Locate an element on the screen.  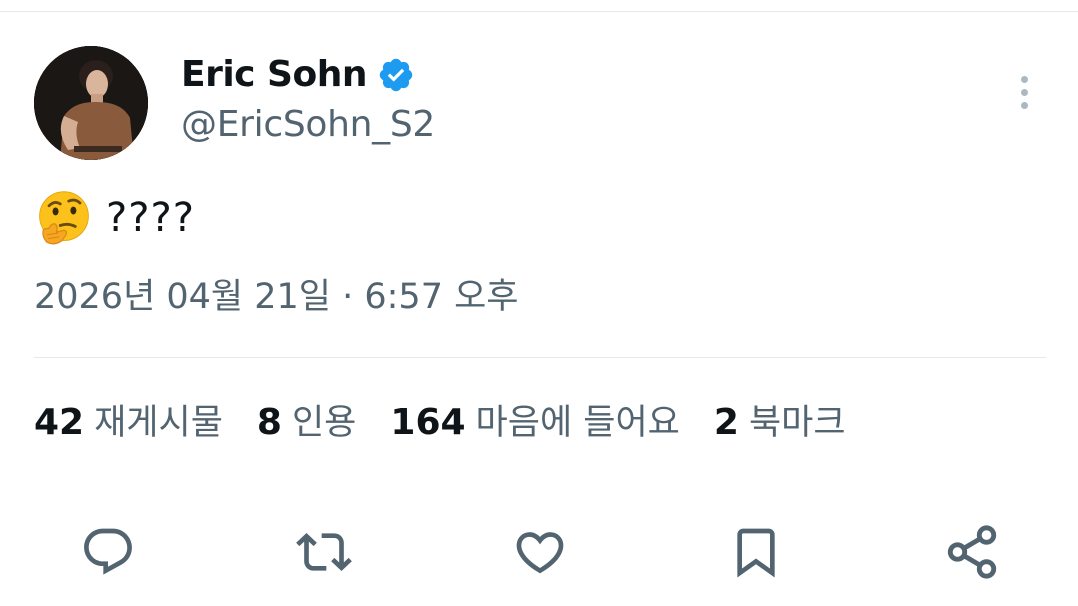
avatar is located at coordinates (91, 103).